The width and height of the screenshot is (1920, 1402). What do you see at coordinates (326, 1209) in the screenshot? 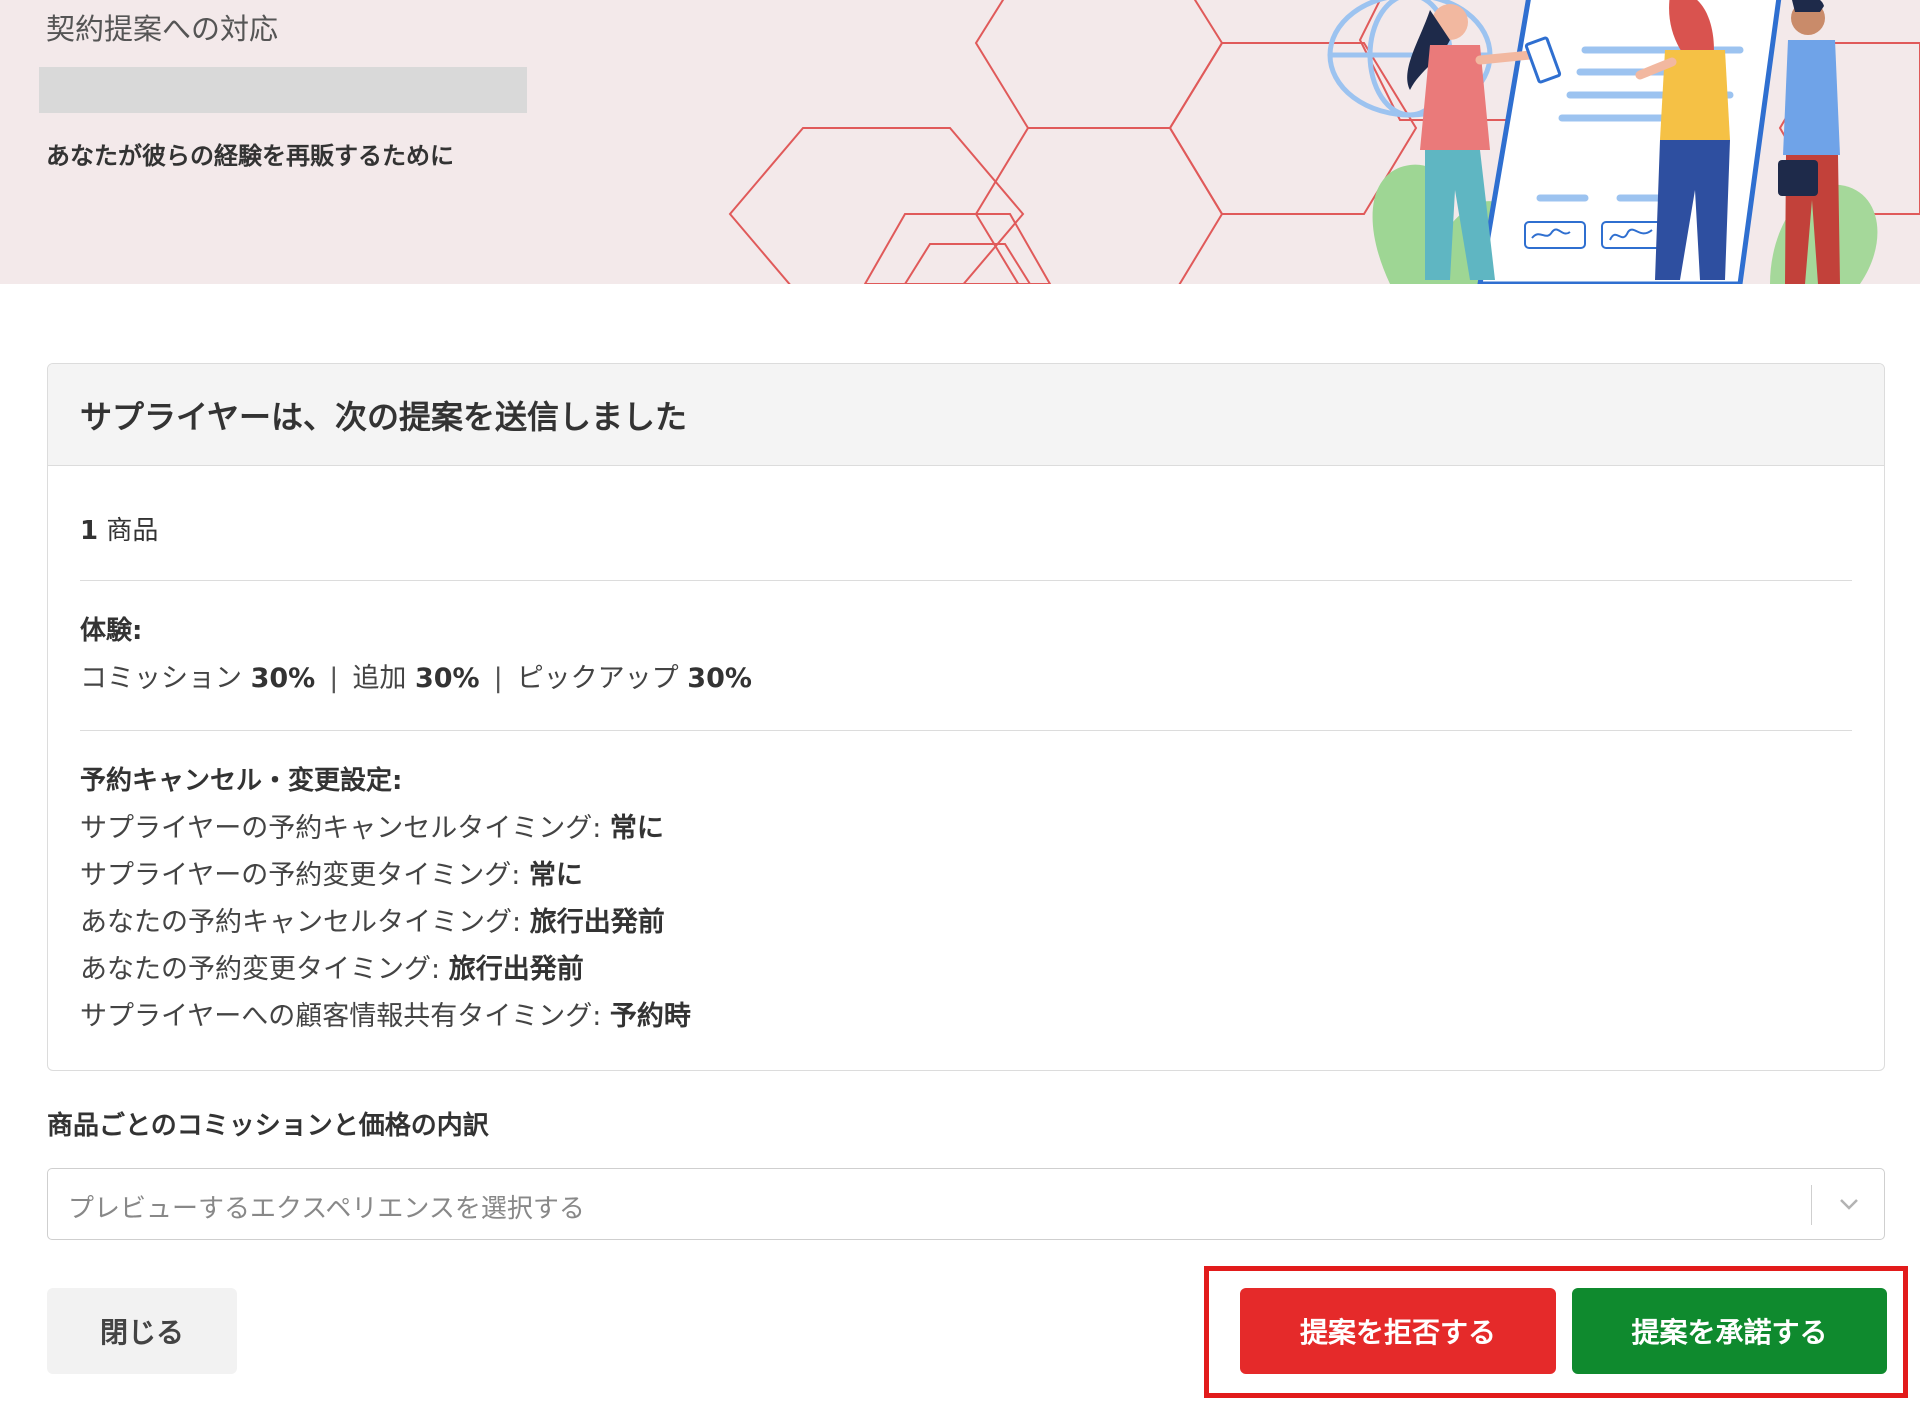
I see `select-placeholder: プレビューするエクスペリエンスを選択する` at bounding box center [326, 1209].